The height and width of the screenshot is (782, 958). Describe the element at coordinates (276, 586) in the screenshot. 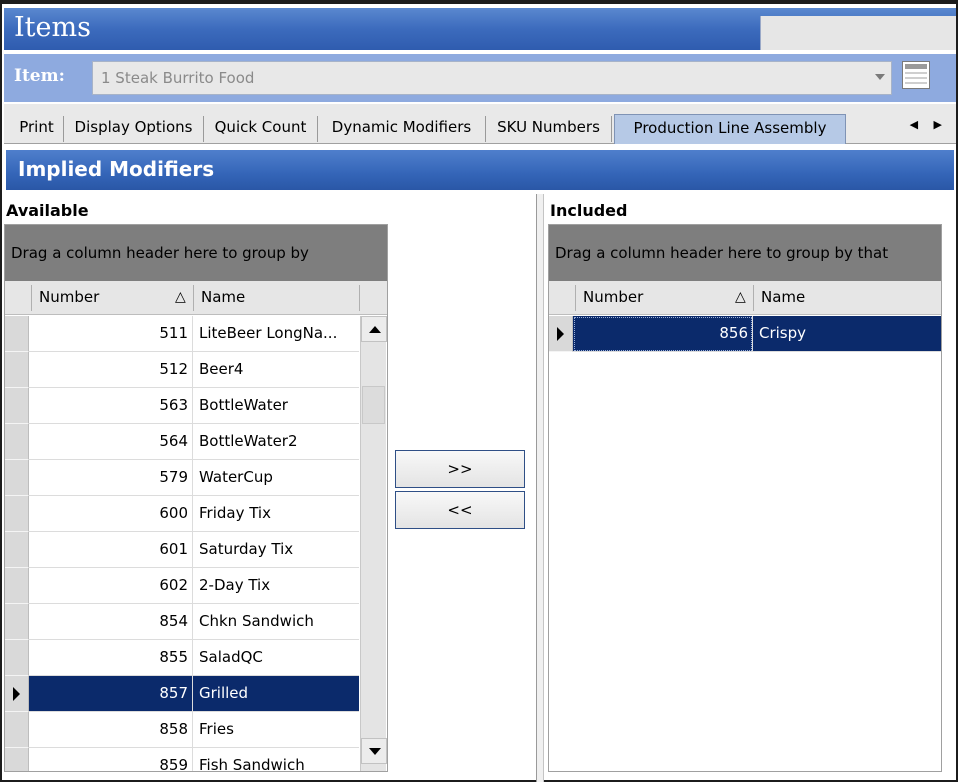

I see `row-name: 2-Day Tix` at that location.